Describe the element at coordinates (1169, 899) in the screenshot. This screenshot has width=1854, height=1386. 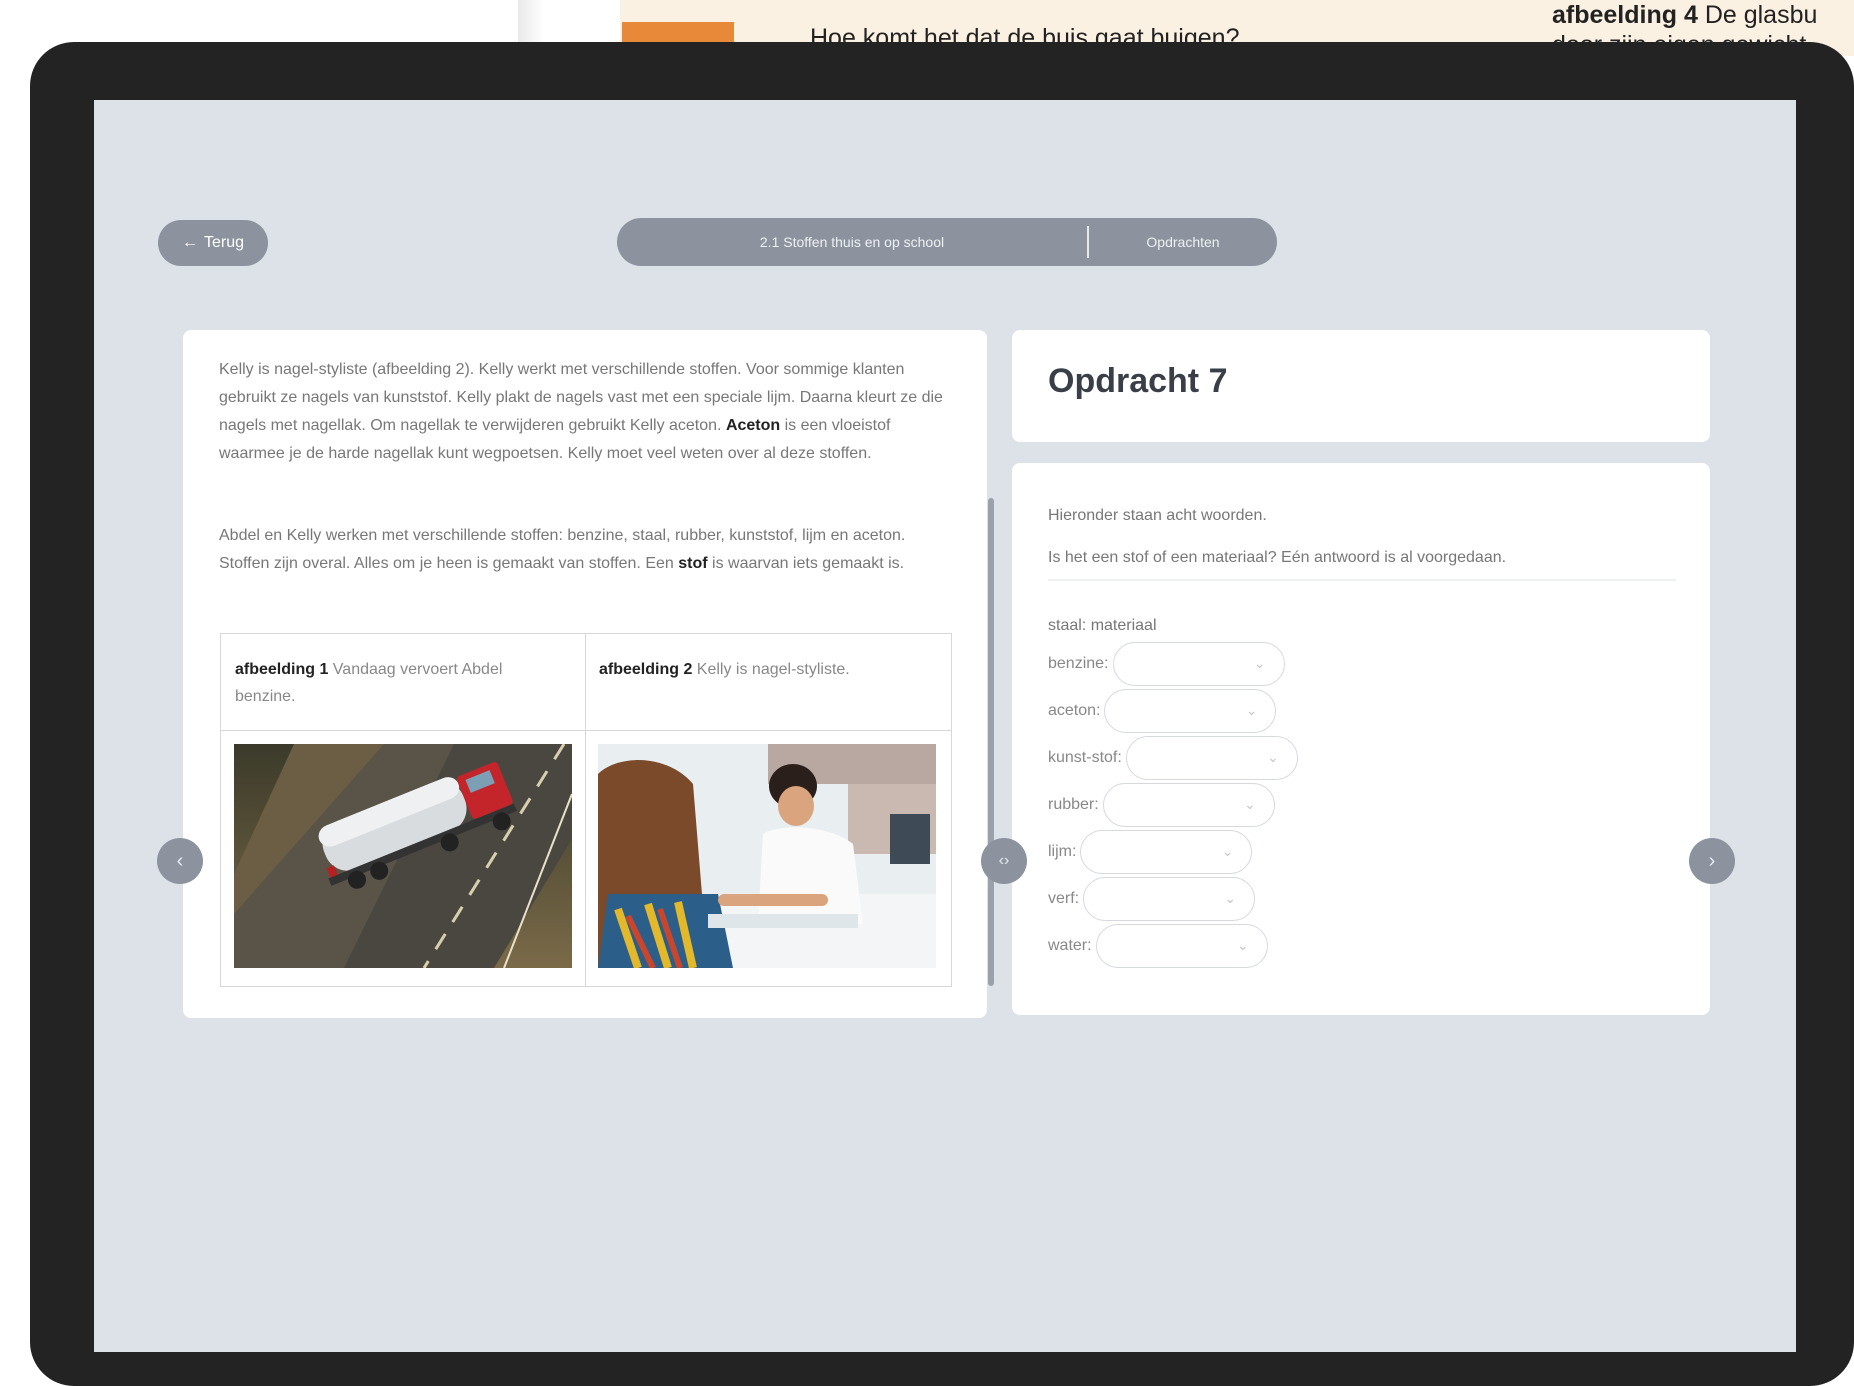
I see `answer-select-verf: ⌄` at that location.